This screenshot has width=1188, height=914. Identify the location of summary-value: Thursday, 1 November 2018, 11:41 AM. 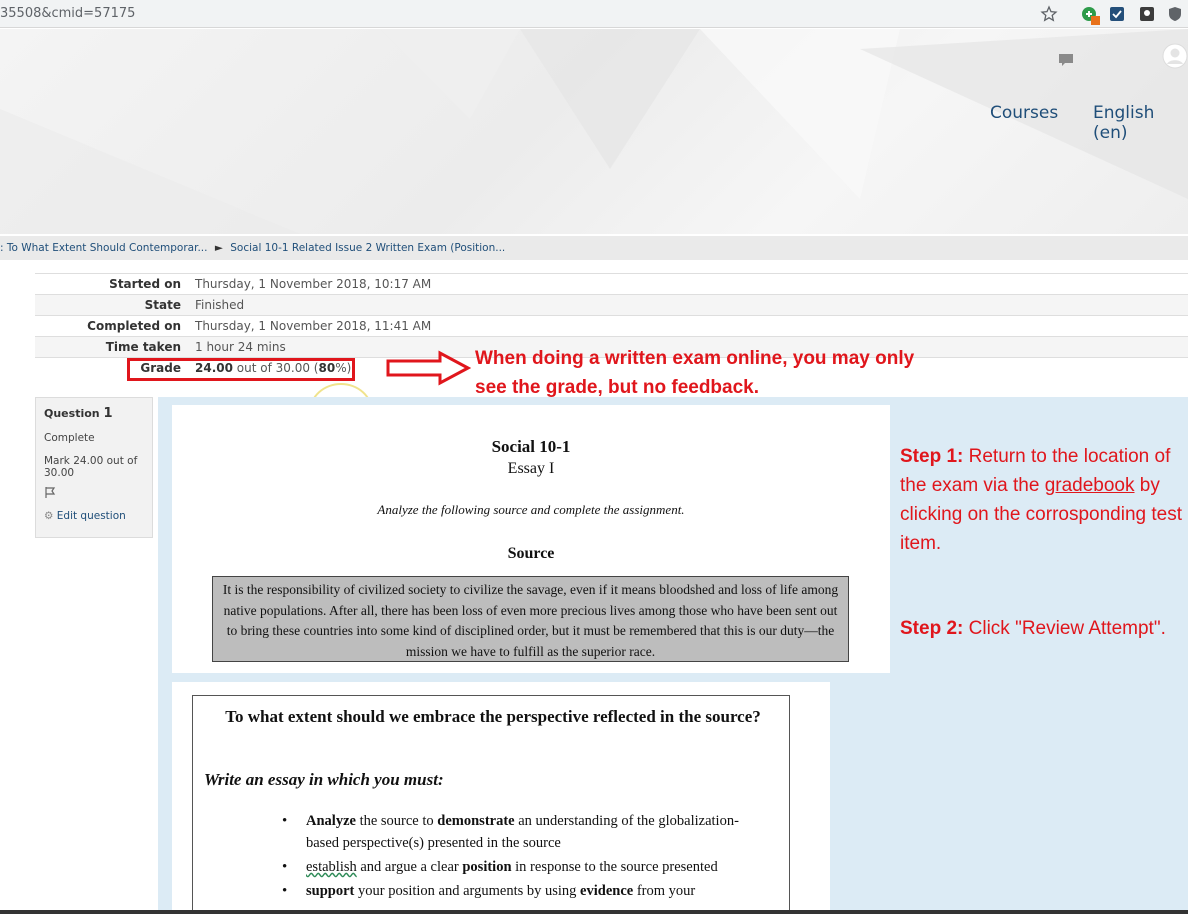
(313, 326).